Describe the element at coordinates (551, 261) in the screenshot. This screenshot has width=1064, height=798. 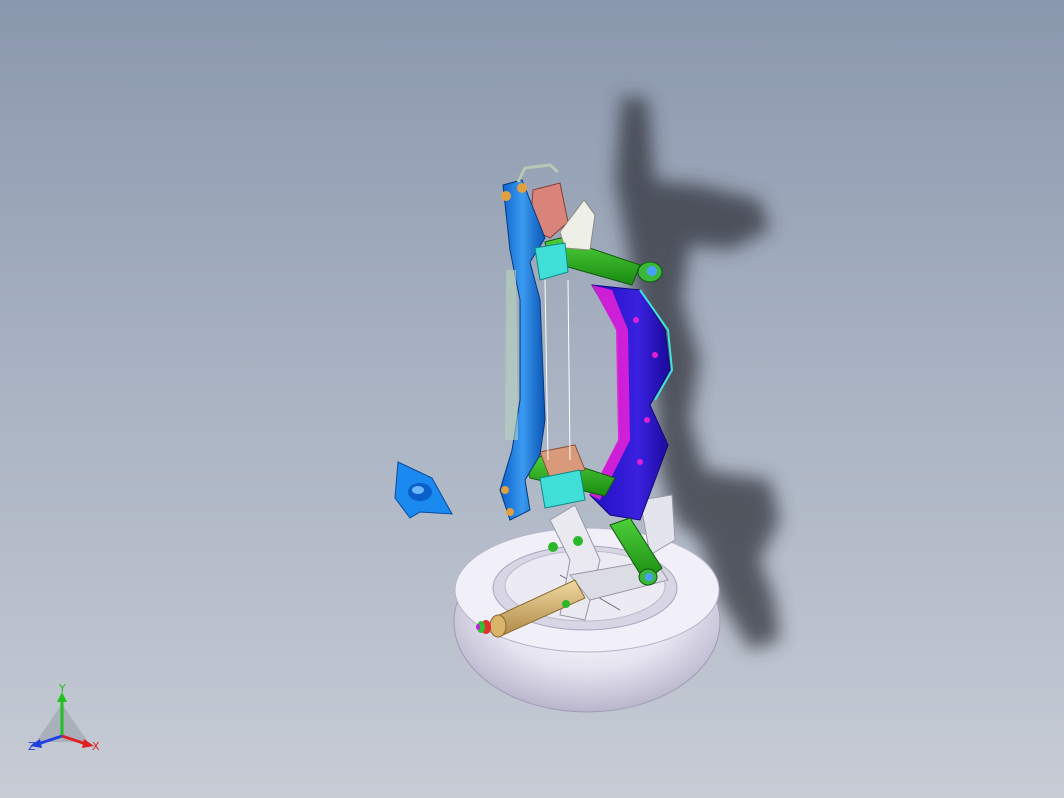
I see `bracket-upper-cyan` at that location.